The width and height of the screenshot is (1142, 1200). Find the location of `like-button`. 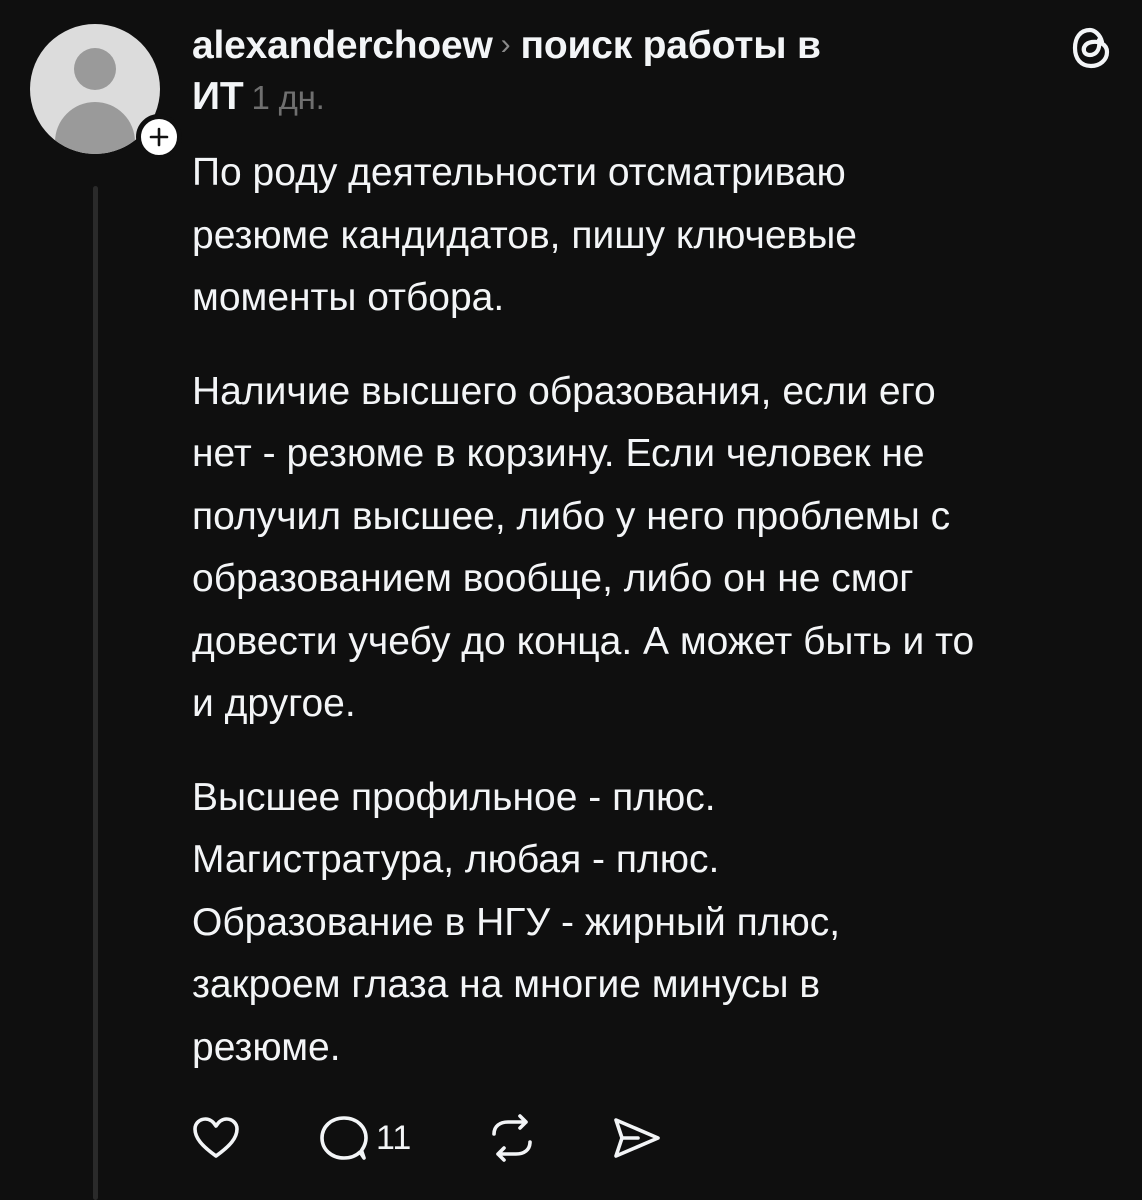

like-button is located at coordinates (253, 1138).